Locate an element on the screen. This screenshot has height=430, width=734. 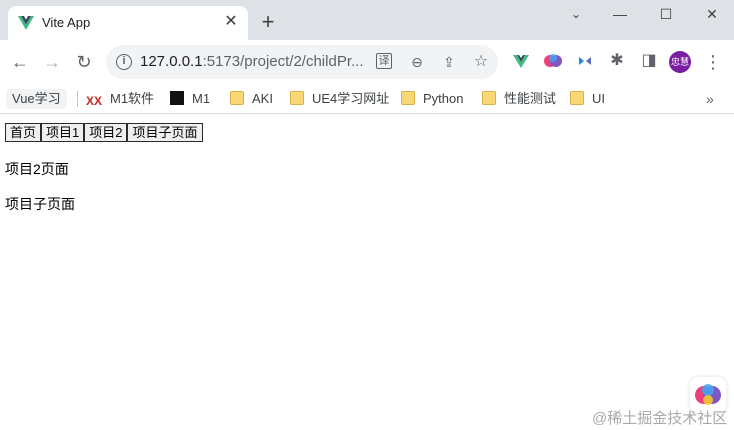
bookmarks-divider is located at coordinates (77, 99).